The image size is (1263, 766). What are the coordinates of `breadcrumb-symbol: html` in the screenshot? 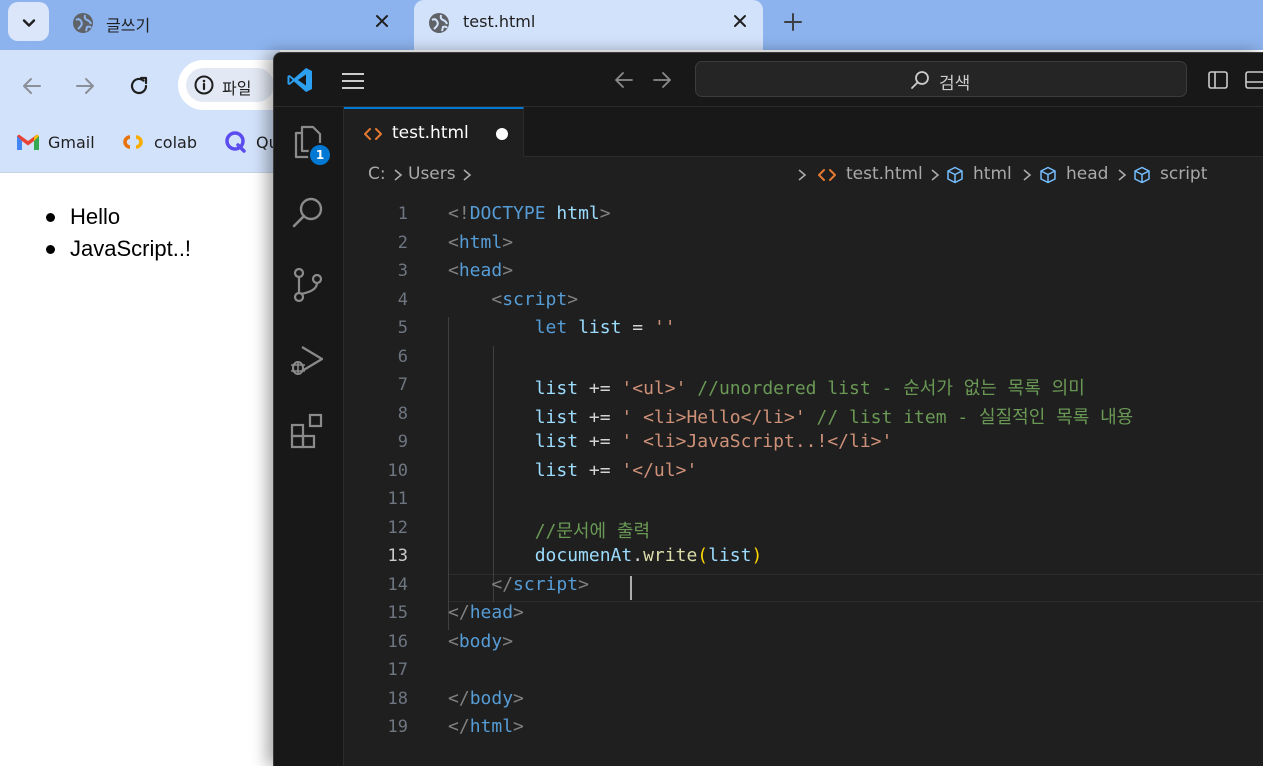 It's located at (992, 174).